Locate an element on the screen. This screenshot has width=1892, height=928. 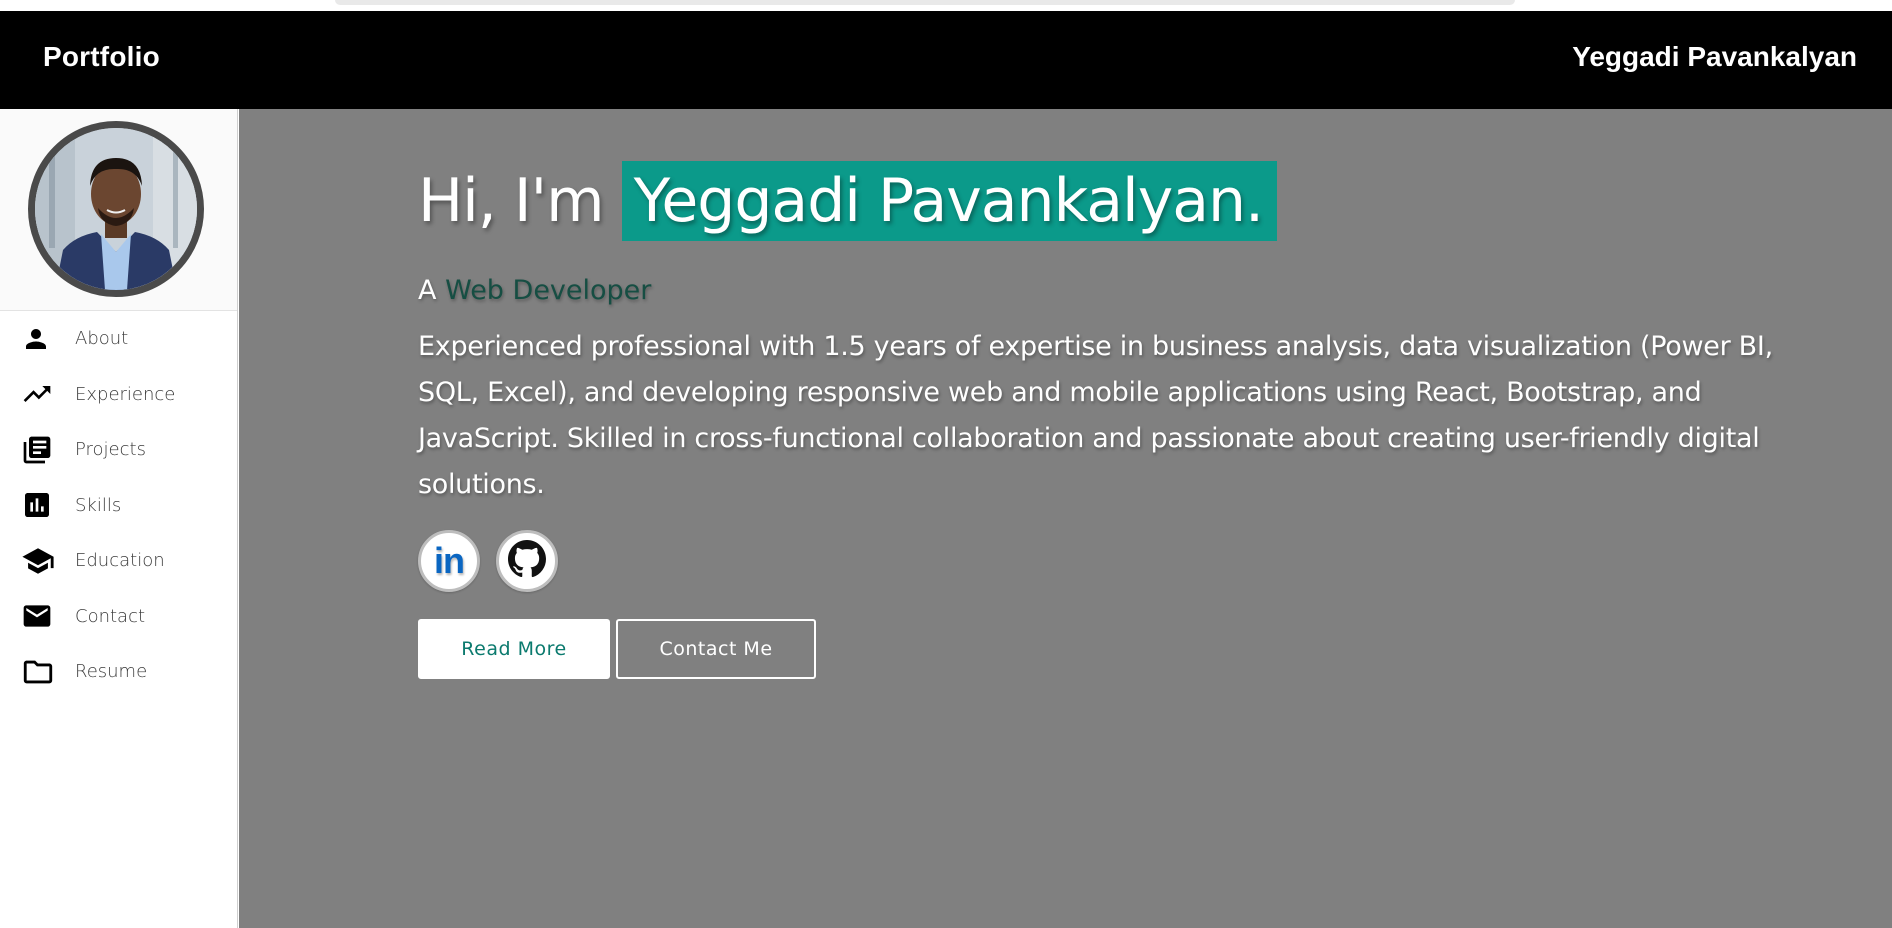
sidebar-item-label: Experience is located at coordinates (125, 394).